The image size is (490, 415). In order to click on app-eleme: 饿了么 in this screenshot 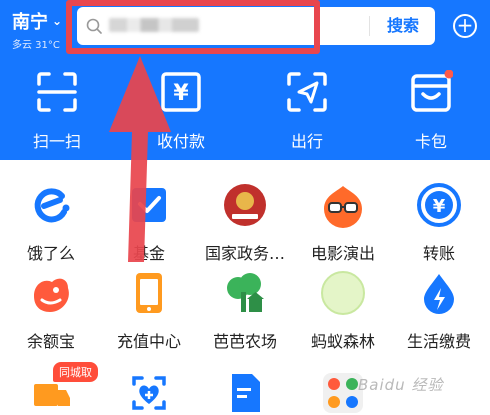, I will do `click(51, 223)`.